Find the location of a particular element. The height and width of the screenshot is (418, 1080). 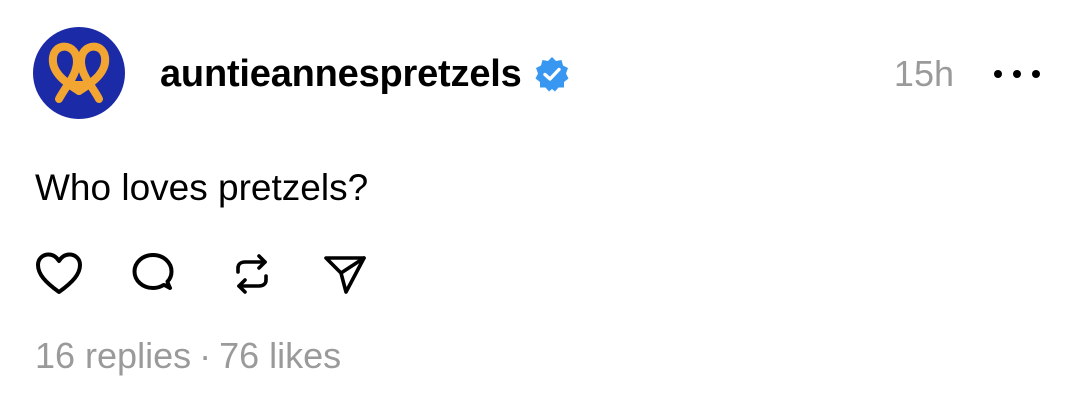

like-button is located at coordinates (59, 274).